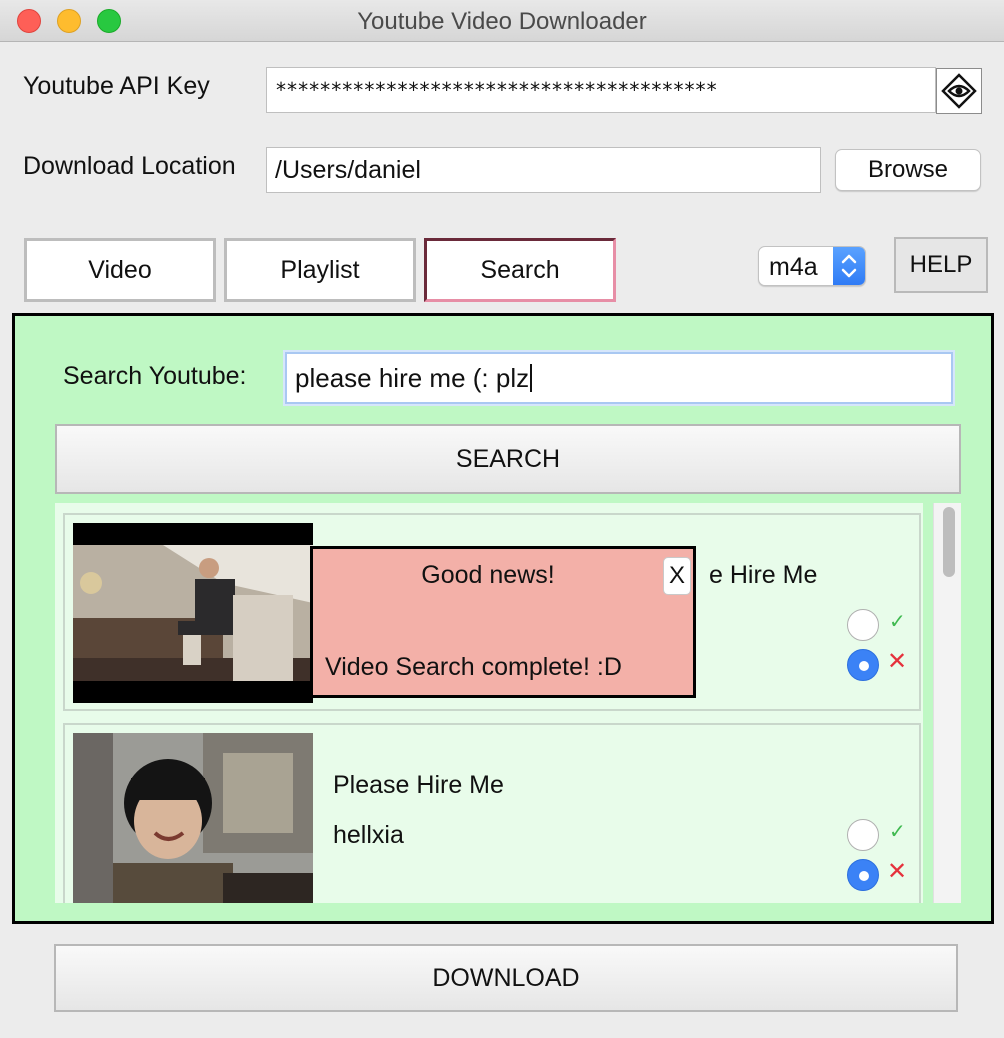 The width and height of the screenshot is (1004, 1038). I want to click on api-key-value: ****************************************, so click(496, 90).